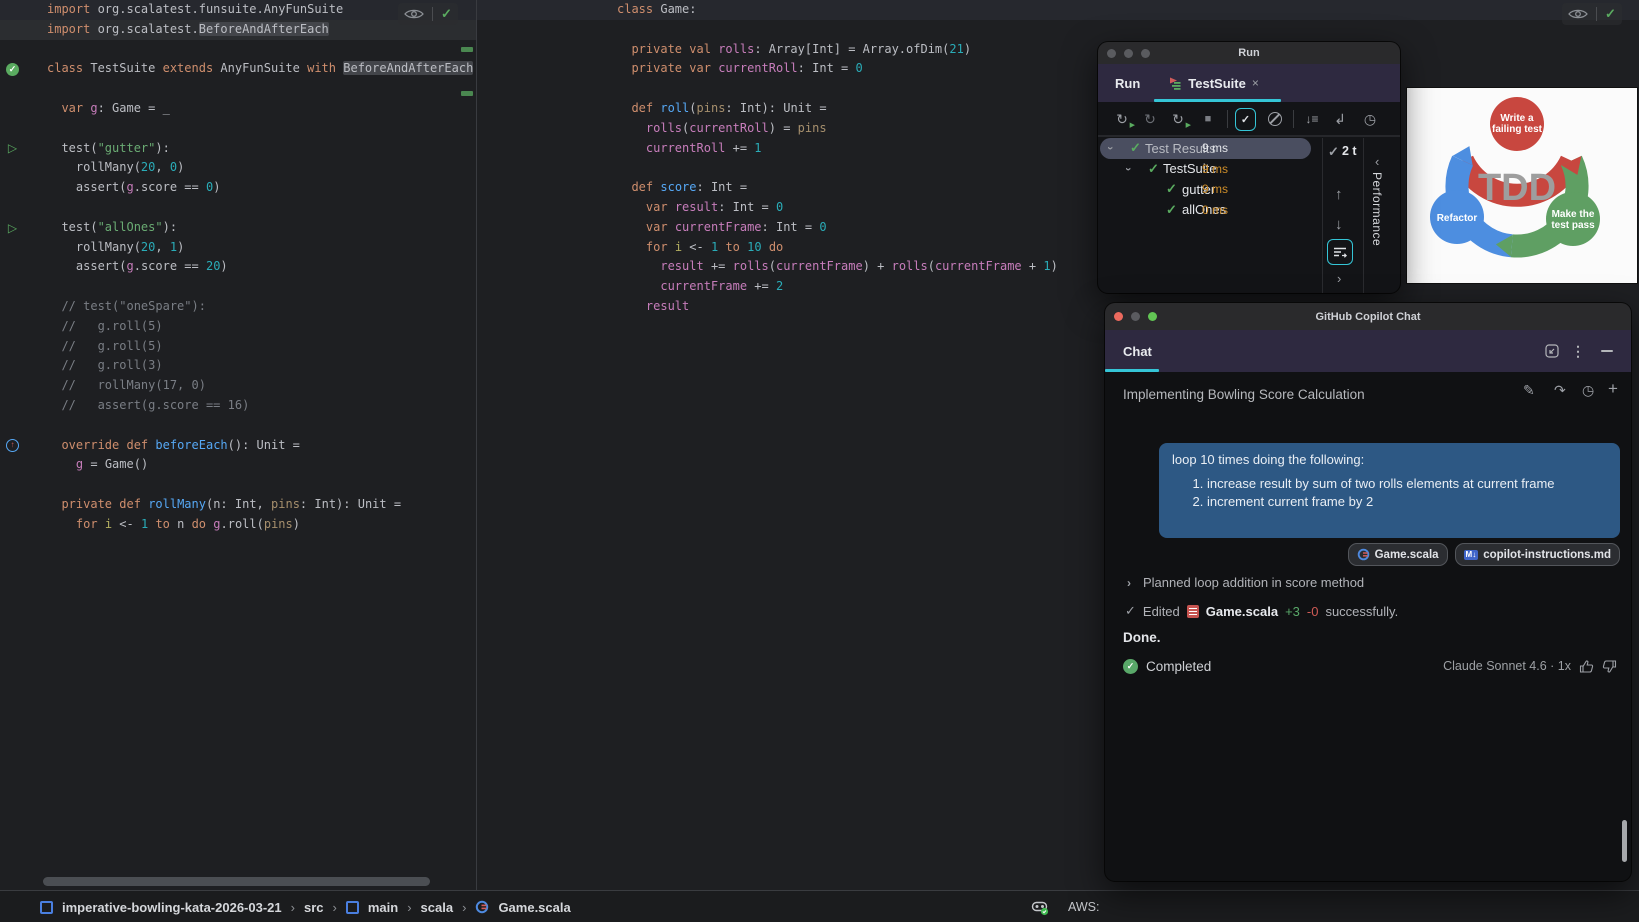 This screenshot has width=1639, height=922. What do you see at coordinates (148, 405) in the screenshot?
I see `code-line: // assert(g.score == 16)` at bounding box center [148, 405].